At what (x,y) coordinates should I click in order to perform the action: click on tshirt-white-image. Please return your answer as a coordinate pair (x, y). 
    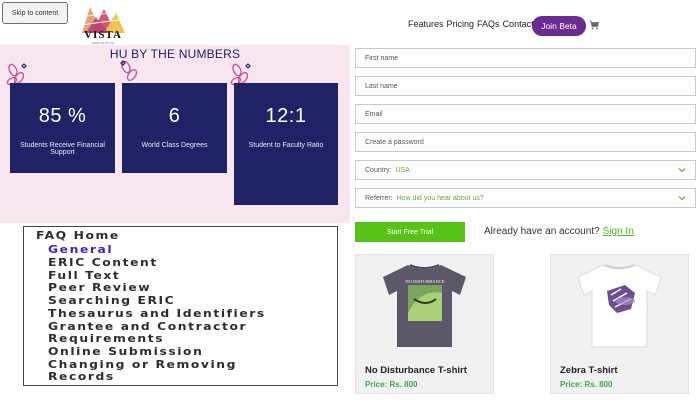
    Looking at the image, I should click on (619, 306).